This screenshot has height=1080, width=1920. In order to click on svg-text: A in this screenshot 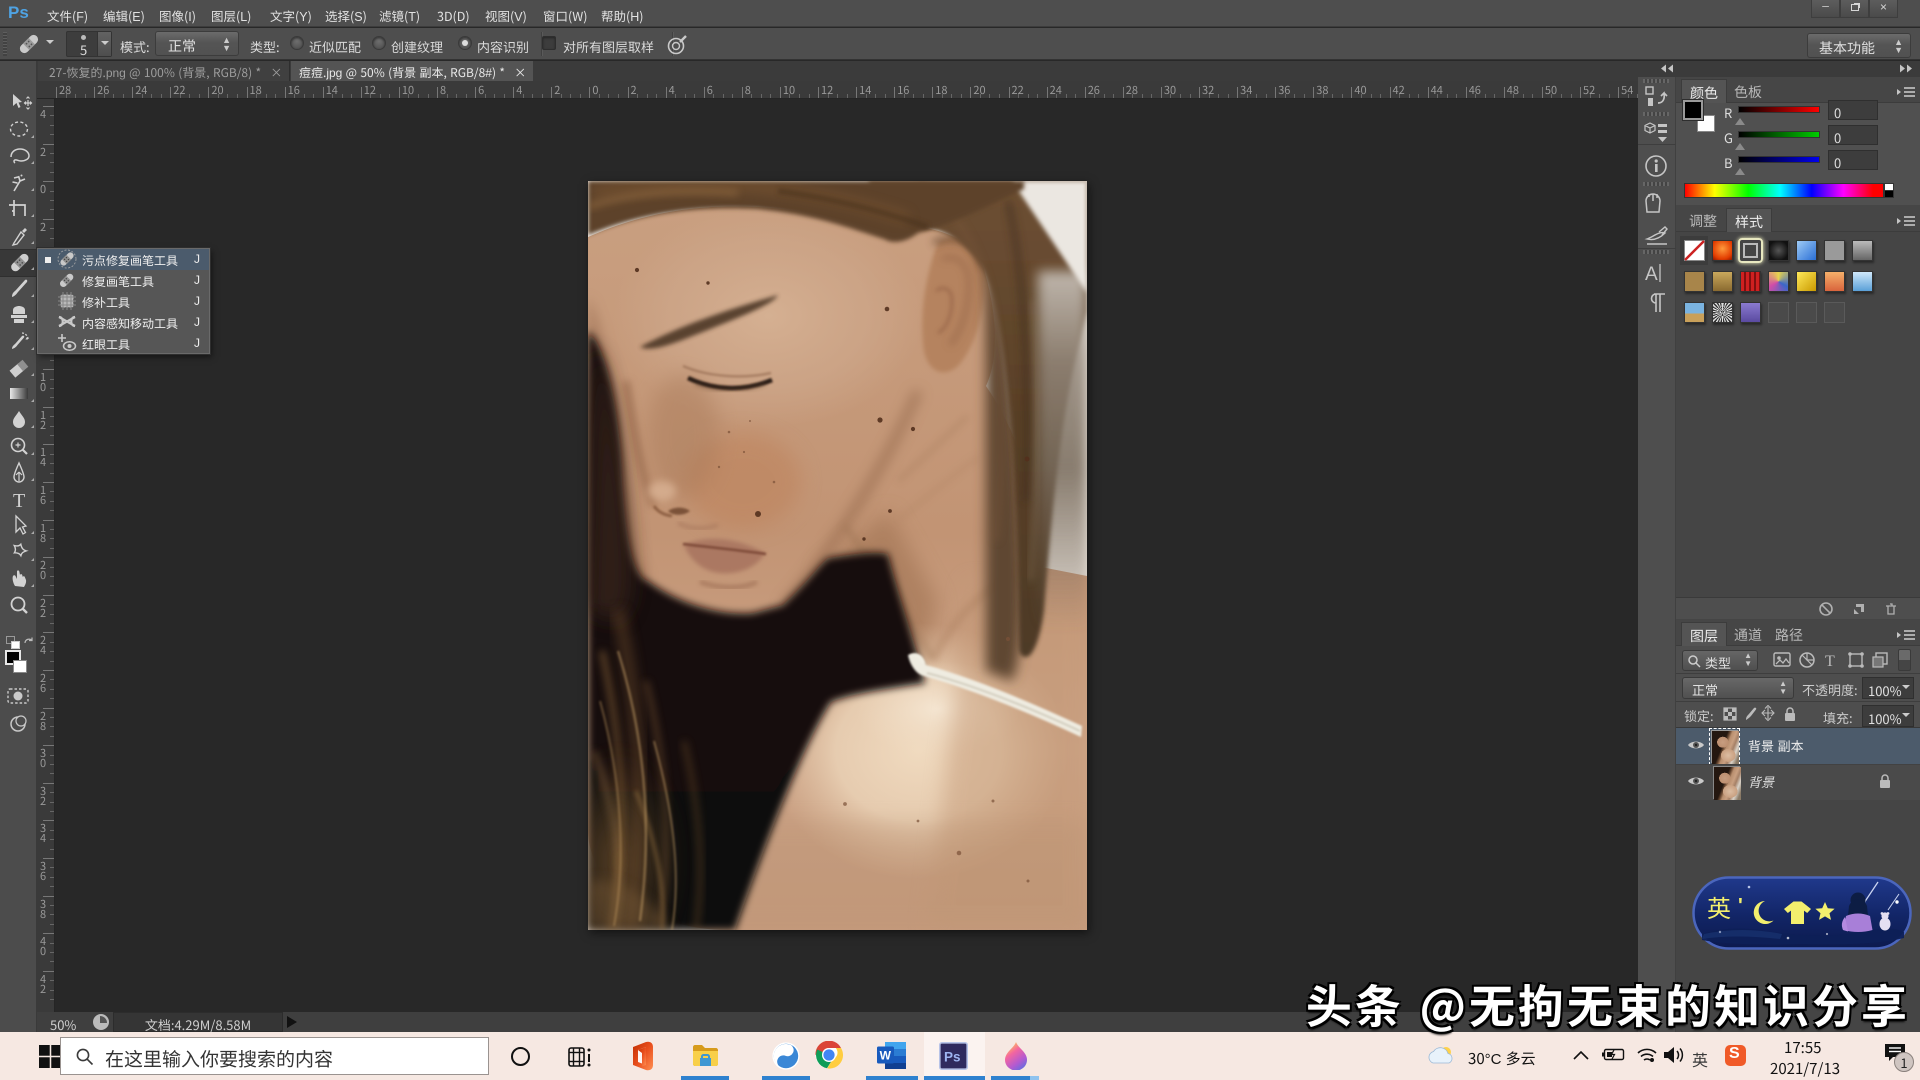, I will do `click(1651, 274)`.